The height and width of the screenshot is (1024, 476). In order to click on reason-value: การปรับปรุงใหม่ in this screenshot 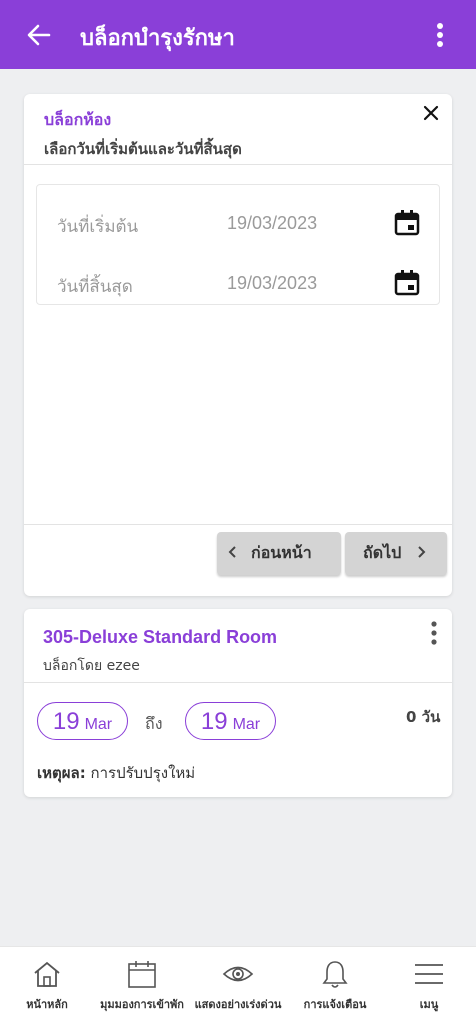, I will do `click(140, 773)`.